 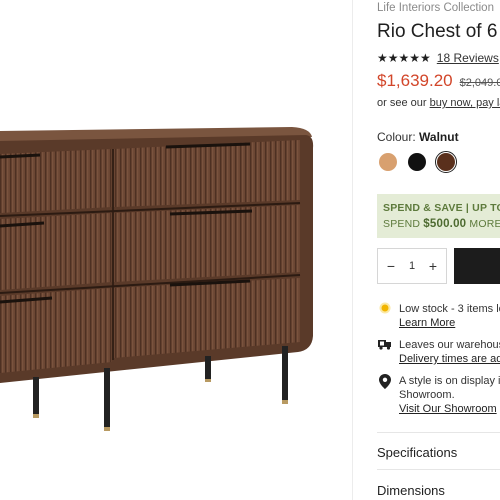 What do you see at coordinates (449, 359) in the screenshot?
I see `delivery-times-link: Delivery times are added` at bounding box center [449, 359].